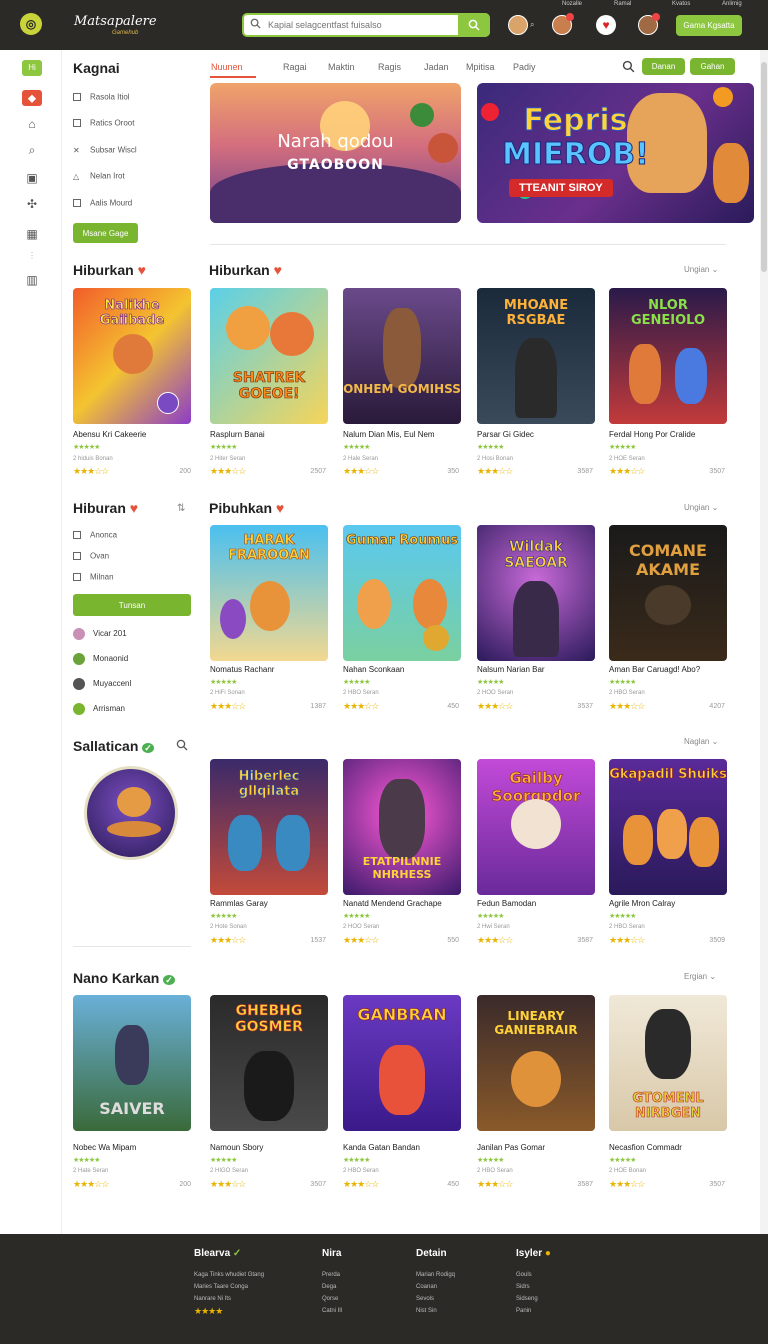 The width and height of the screenshot is (768, 1344). I want to click on filter-checkbox: Ovan, so click(91, 555).